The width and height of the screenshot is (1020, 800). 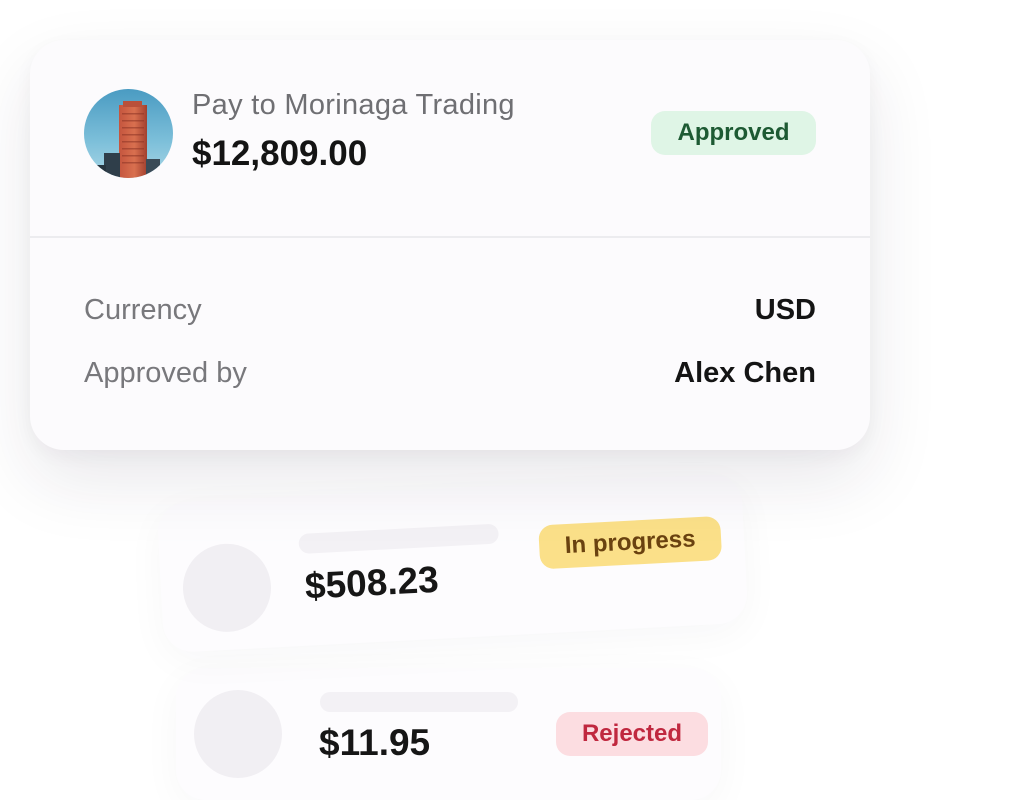 I want to click on divider, so click(x=450, y=237).